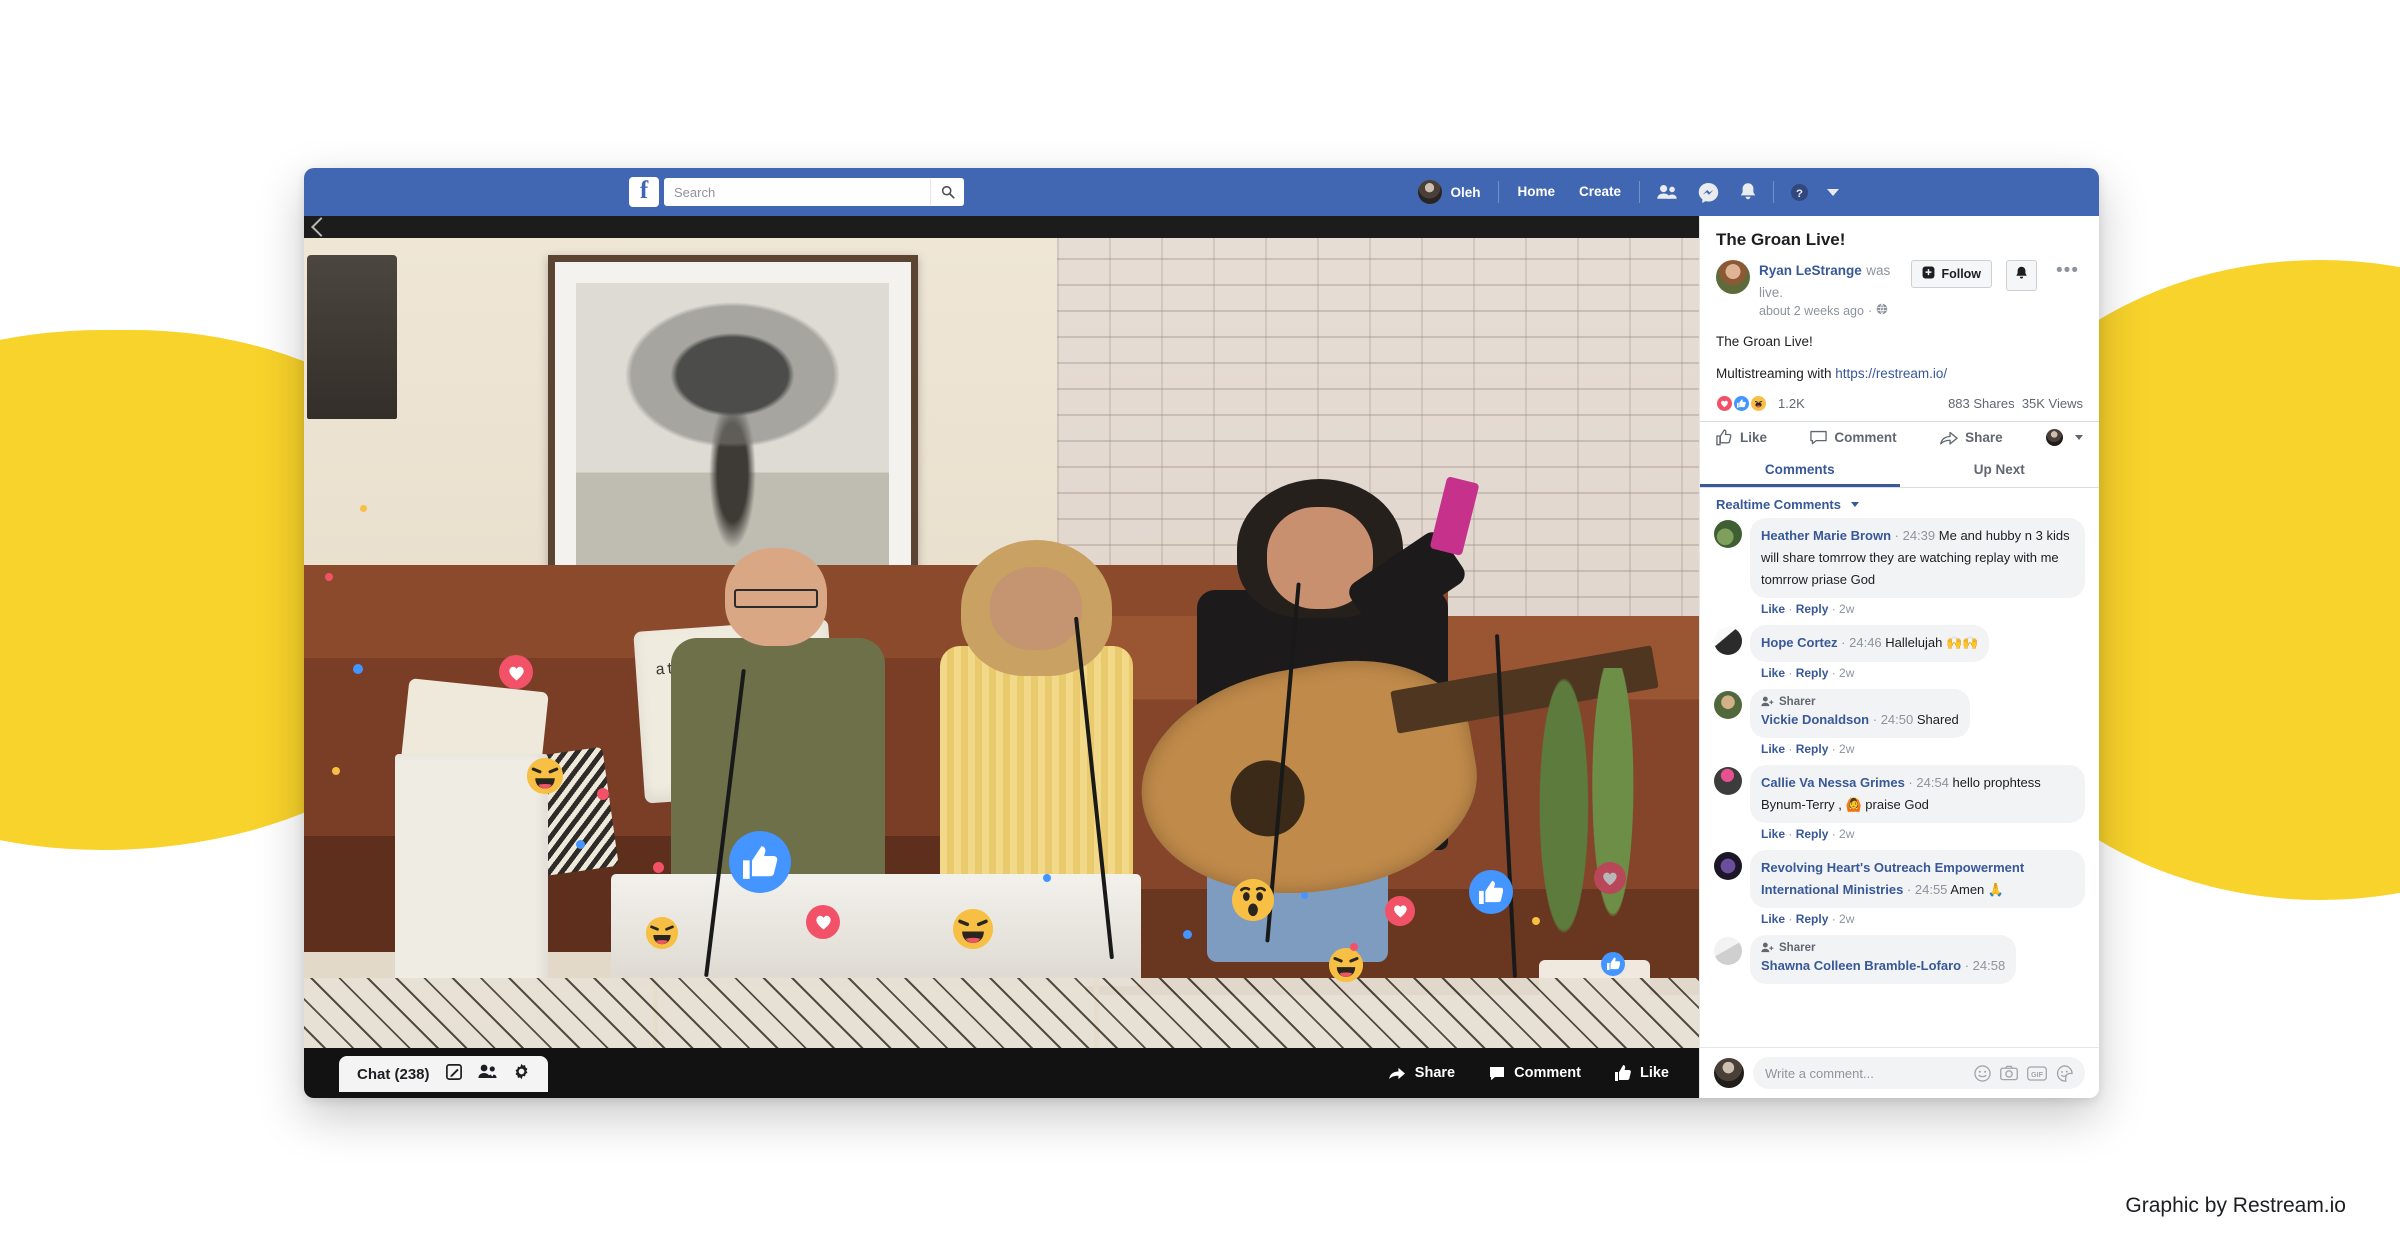 This screenshot has width=2400, height=1260. I want to click on post-comment-button: Comment, so click(1853, 438).